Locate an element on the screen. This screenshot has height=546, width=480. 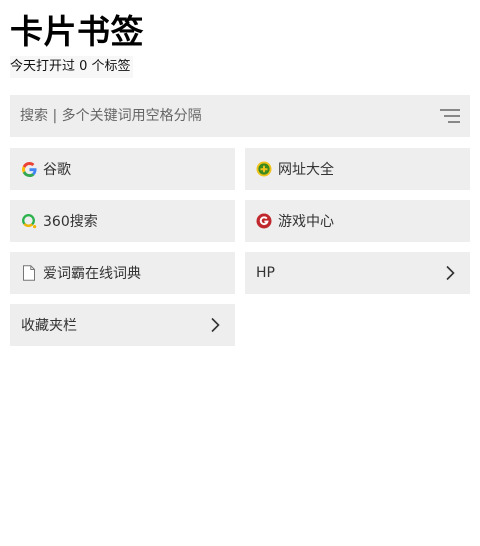
folder-label: HP is located at coordinates (265, 273).